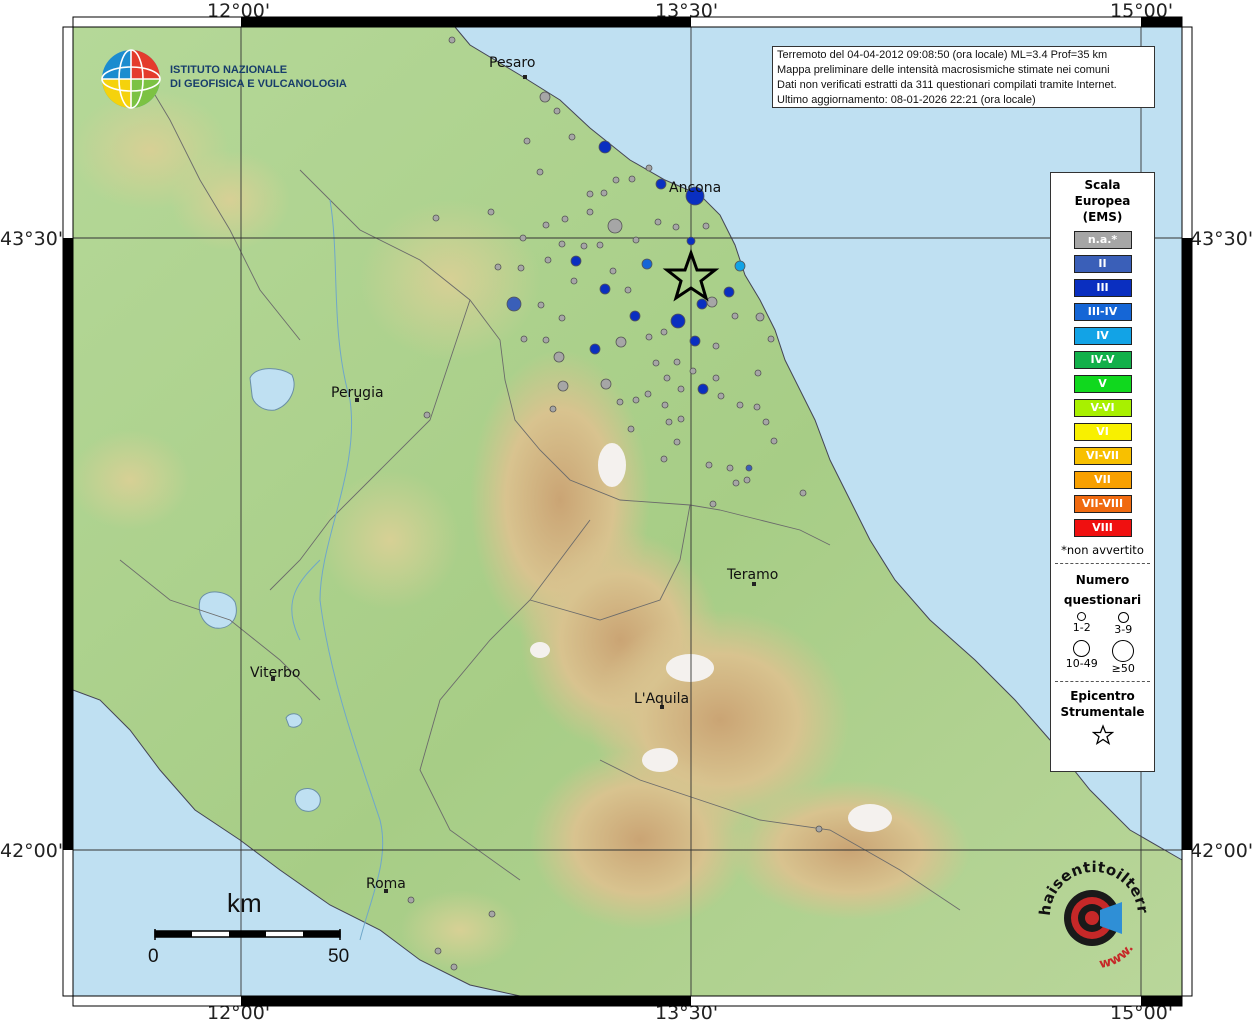 Image resolution: width=1255 pixels, height=1024 pixels. What do you see at coordinates (1102, 600) in the screenshot?
I see `count-title-line: questionari` at bounding box center [1102, 600].